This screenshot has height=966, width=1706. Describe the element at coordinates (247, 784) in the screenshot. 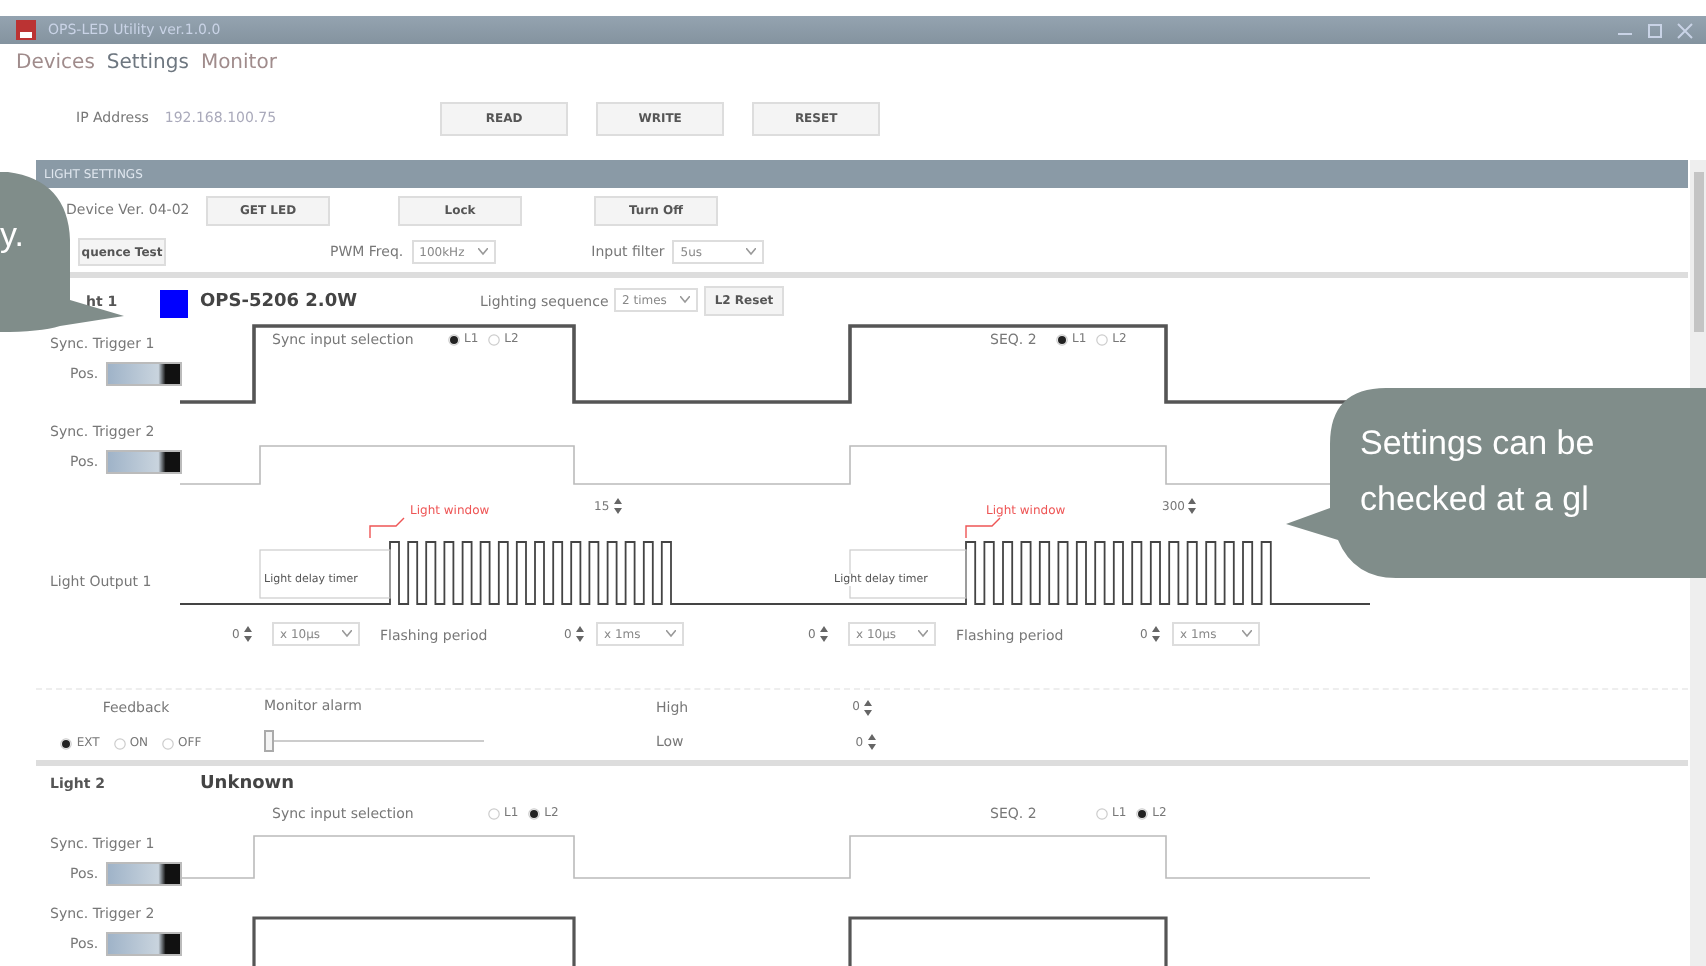

I see `light-model: Unknown` at that location.